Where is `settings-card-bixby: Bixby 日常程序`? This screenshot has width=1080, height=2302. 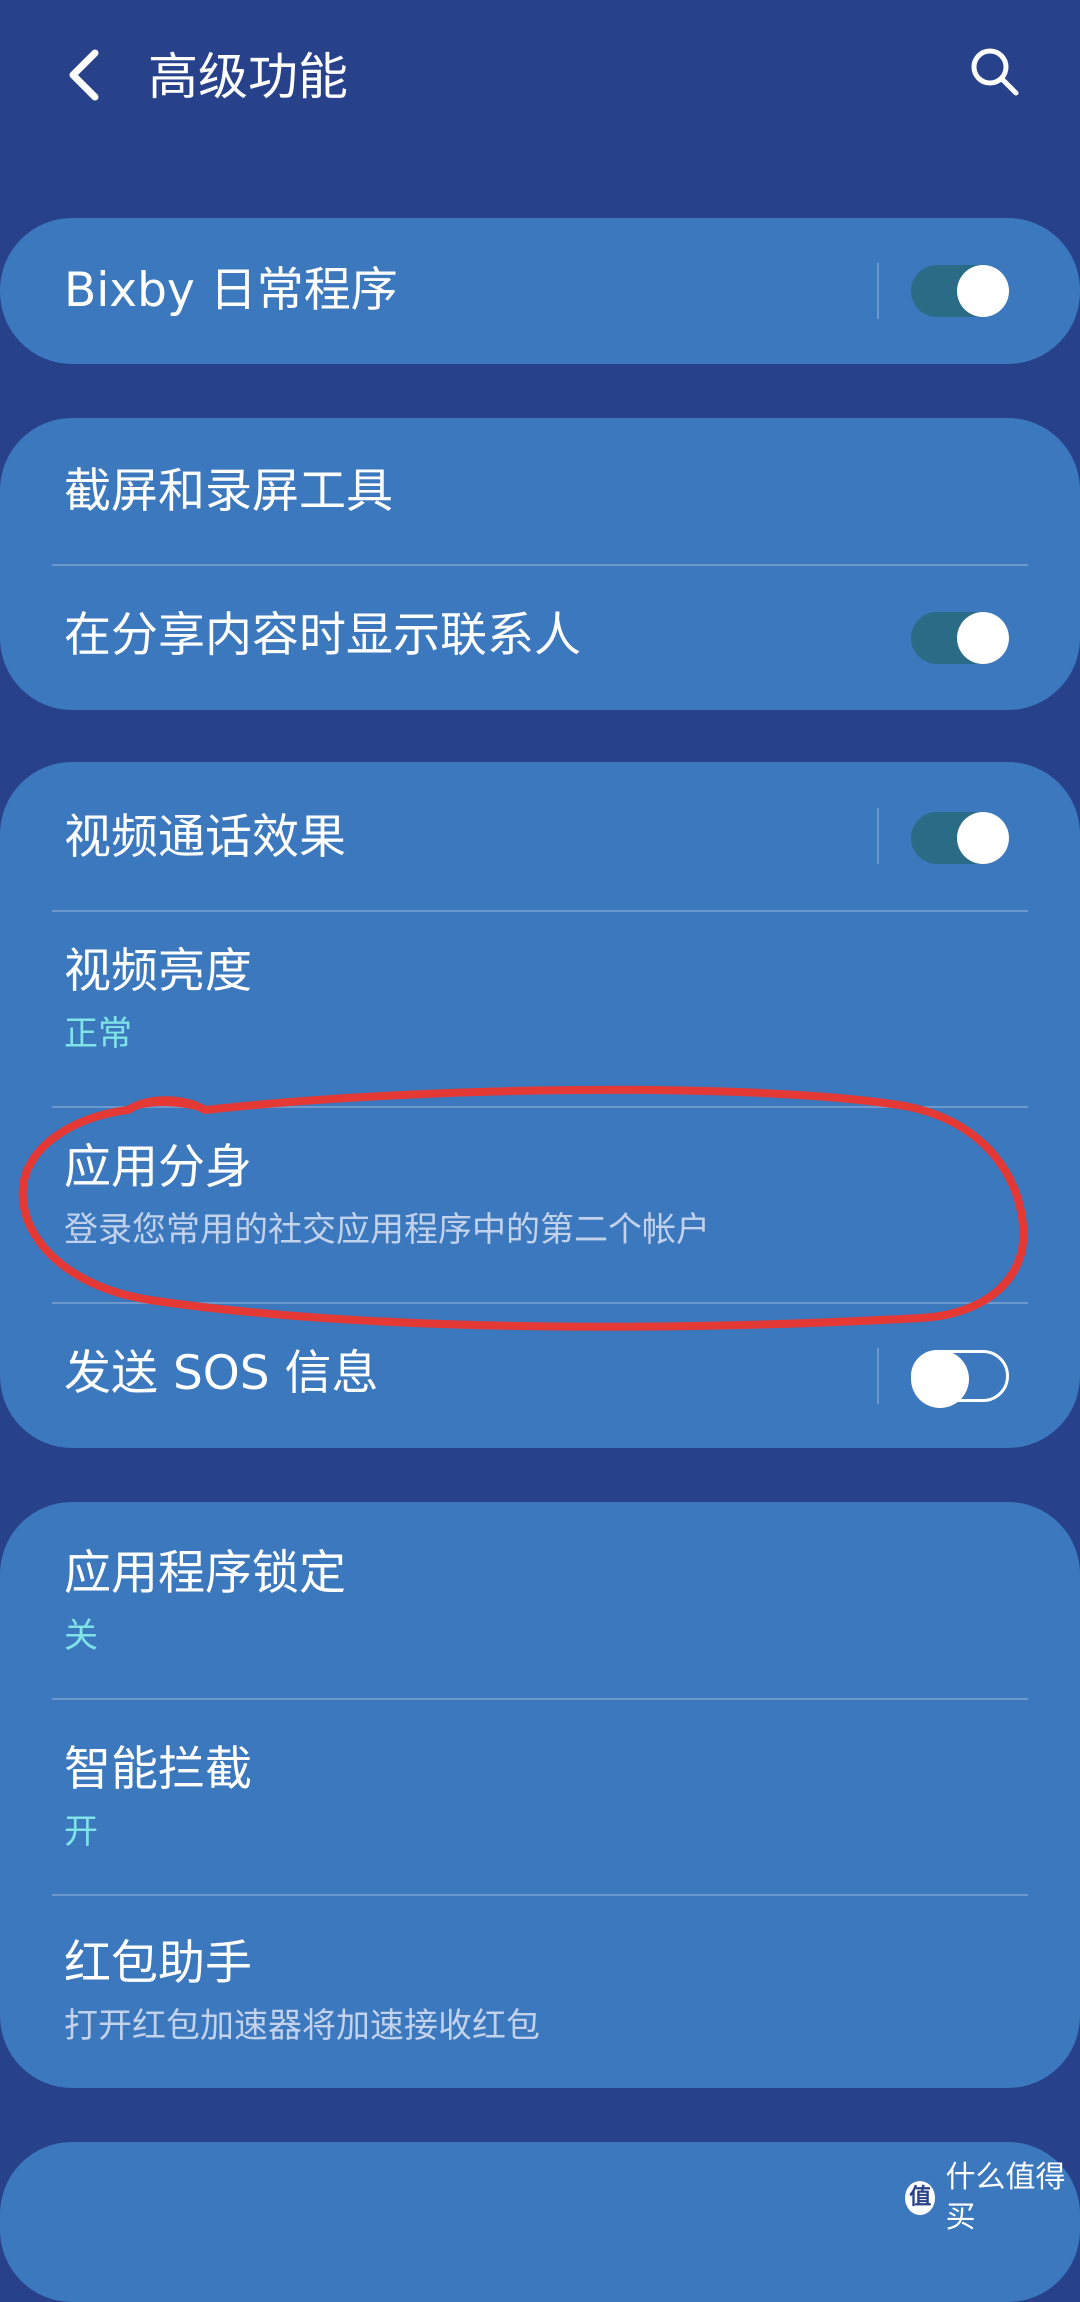
settings-card-bixby: Bixby 日常程序 is located at coordinates (540, 291).